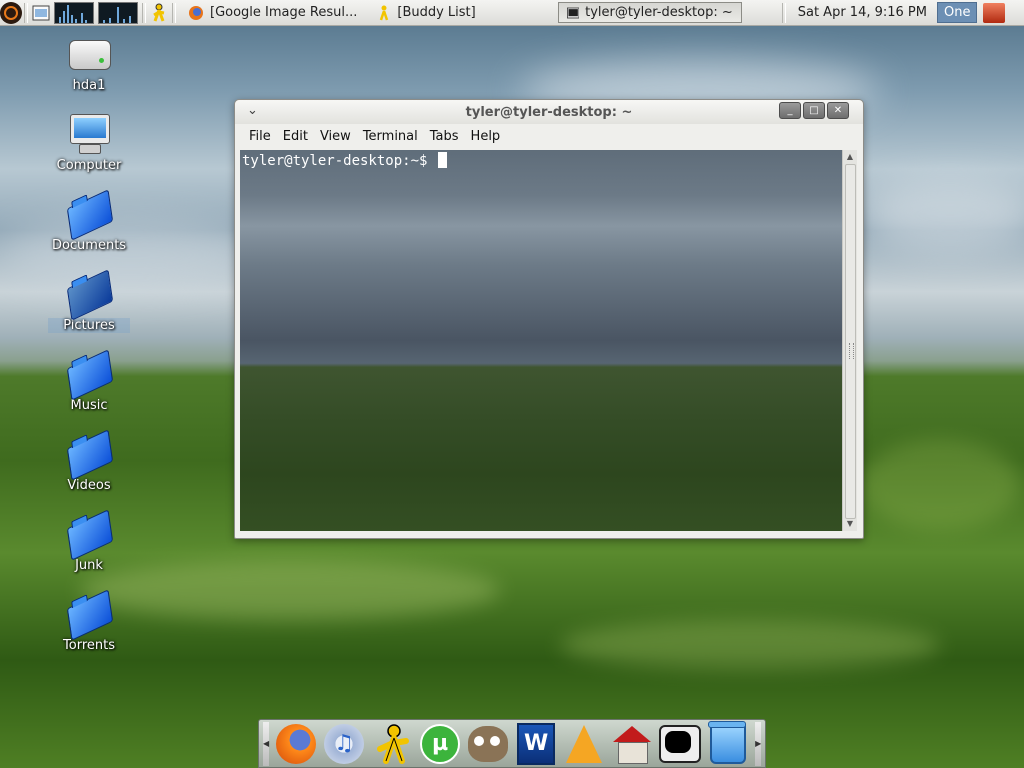 Image resolution: width=1024 pixels, height=768 pixels. I want to click on drive-icon, so click(89, 54).